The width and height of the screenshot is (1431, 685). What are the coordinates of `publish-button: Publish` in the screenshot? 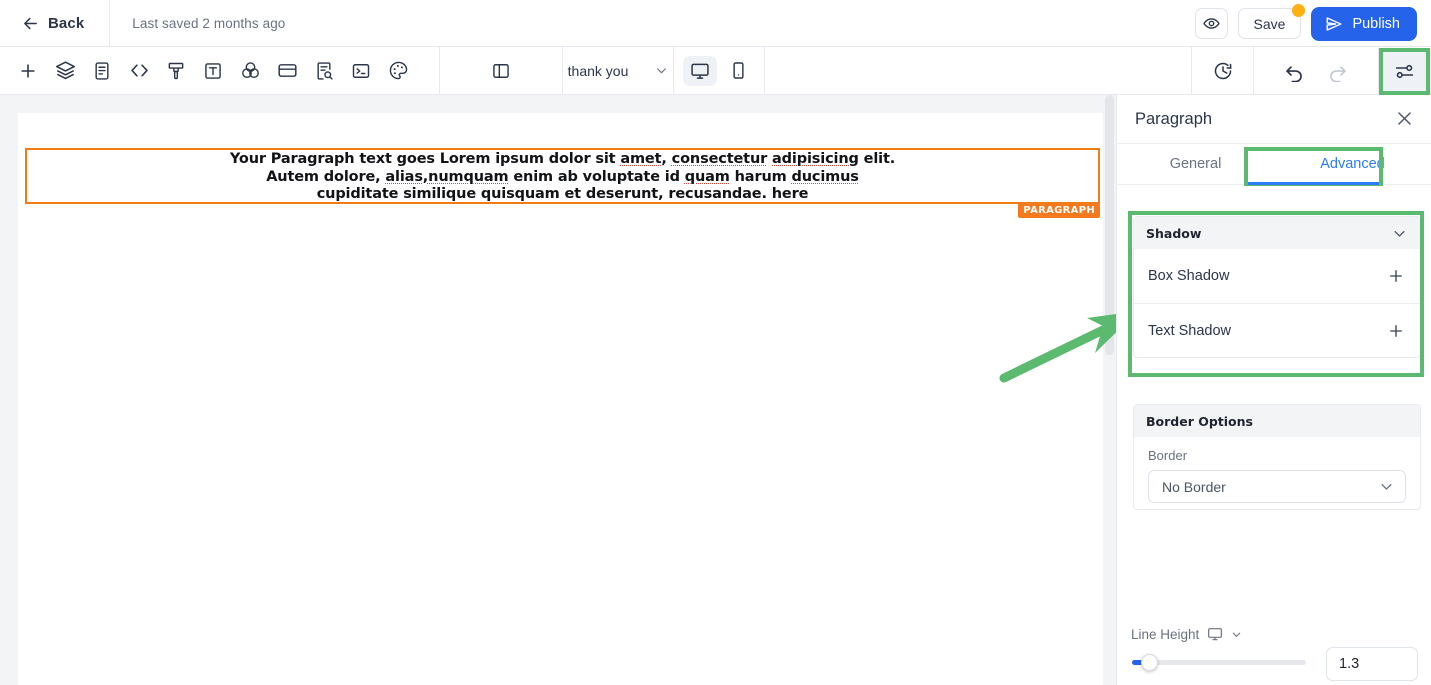 It's located at (1364, 23).